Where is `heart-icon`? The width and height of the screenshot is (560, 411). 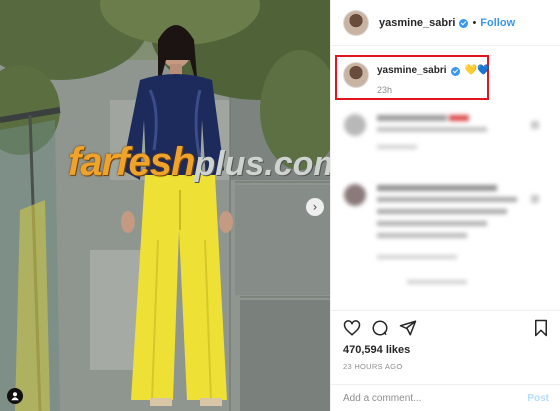 heart-icon is located at coordinates (352, 328).